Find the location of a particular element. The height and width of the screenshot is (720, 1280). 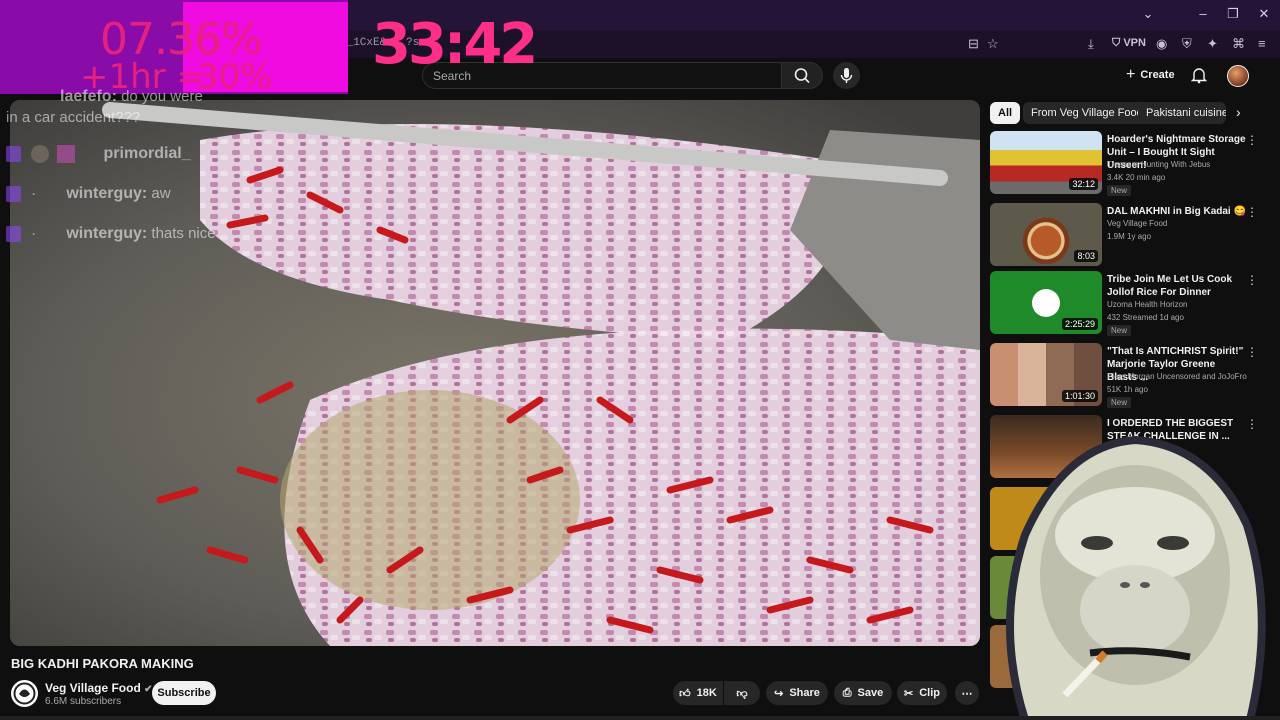

recommendation-meta: 51K 1h ago is located at coordinates (1127, 389).